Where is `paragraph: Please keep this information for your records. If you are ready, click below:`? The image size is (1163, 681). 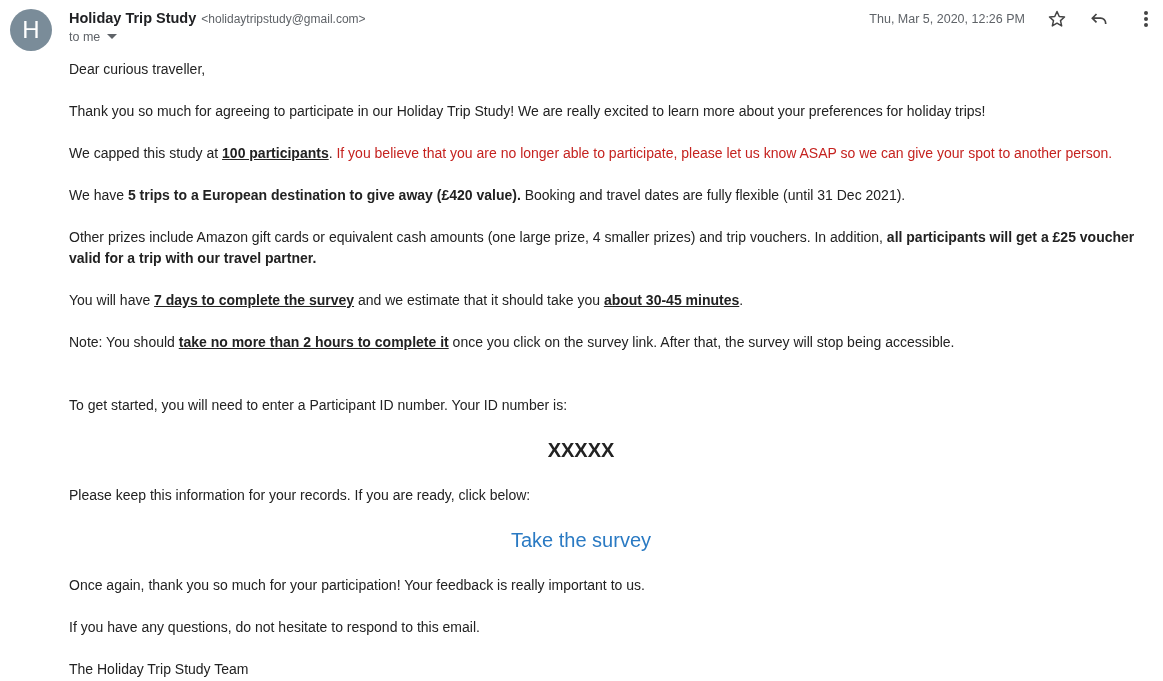 paragraph: Please keep this information for your records. If you are ready, click below: is located at coordinates (300, 495).